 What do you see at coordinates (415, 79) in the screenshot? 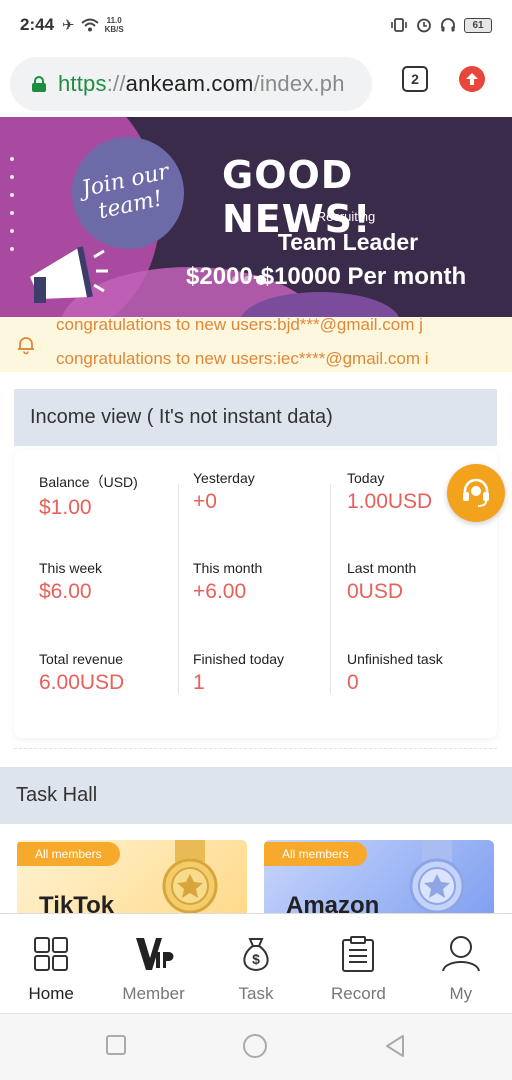
I see `tab-switcher-button: 2` at bounding box center [415, 79].